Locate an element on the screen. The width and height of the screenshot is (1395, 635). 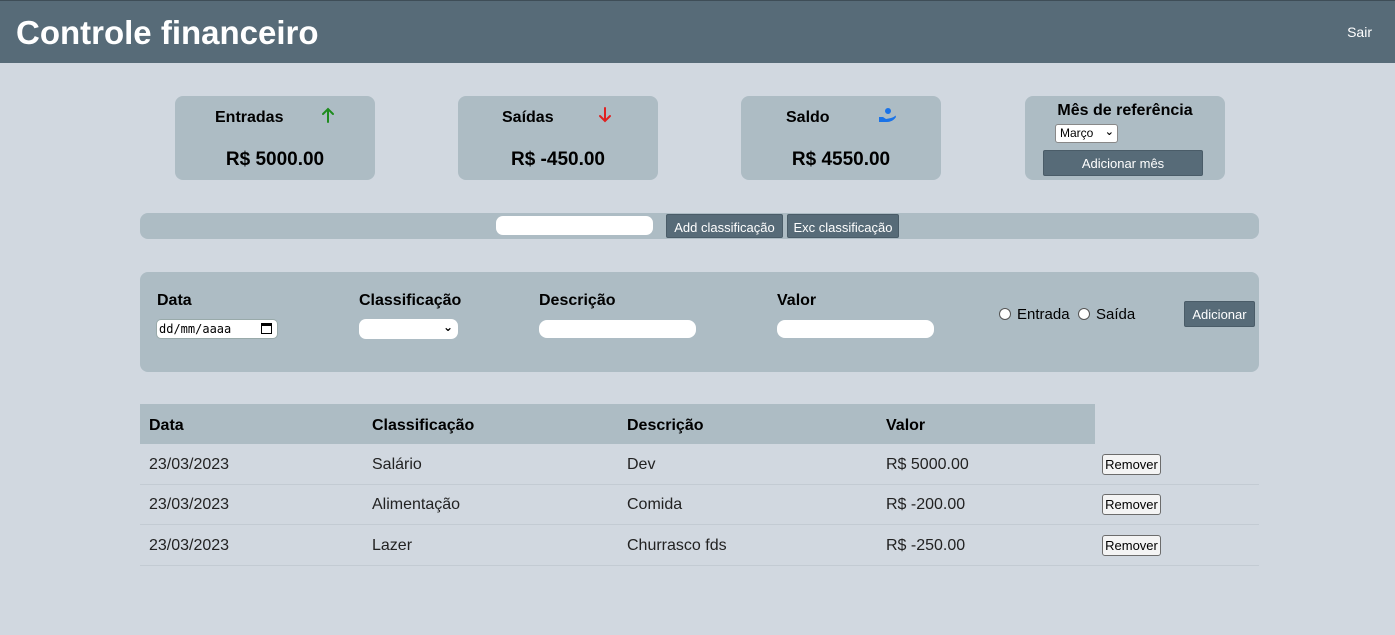
description-input is located at coordinates (617, 329).